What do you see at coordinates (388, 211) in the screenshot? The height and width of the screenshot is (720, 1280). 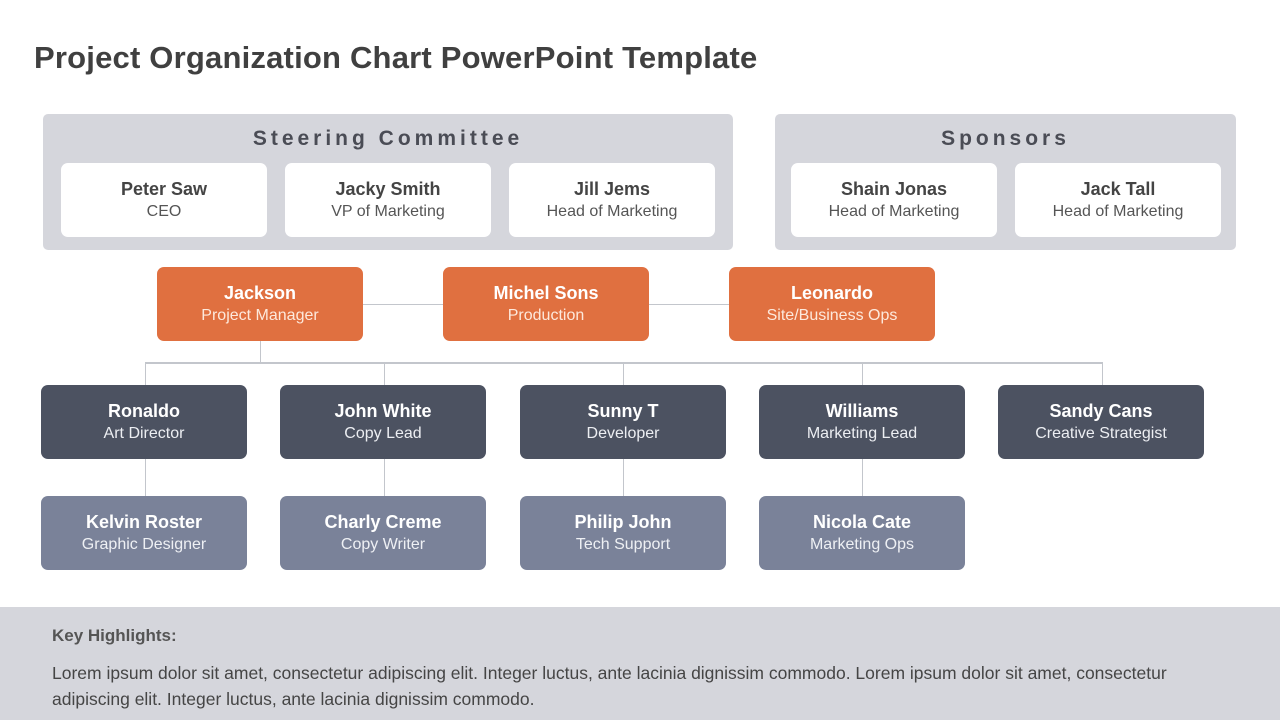 I see `member-role: VP of Marketing` at bounding box center [388, 211].